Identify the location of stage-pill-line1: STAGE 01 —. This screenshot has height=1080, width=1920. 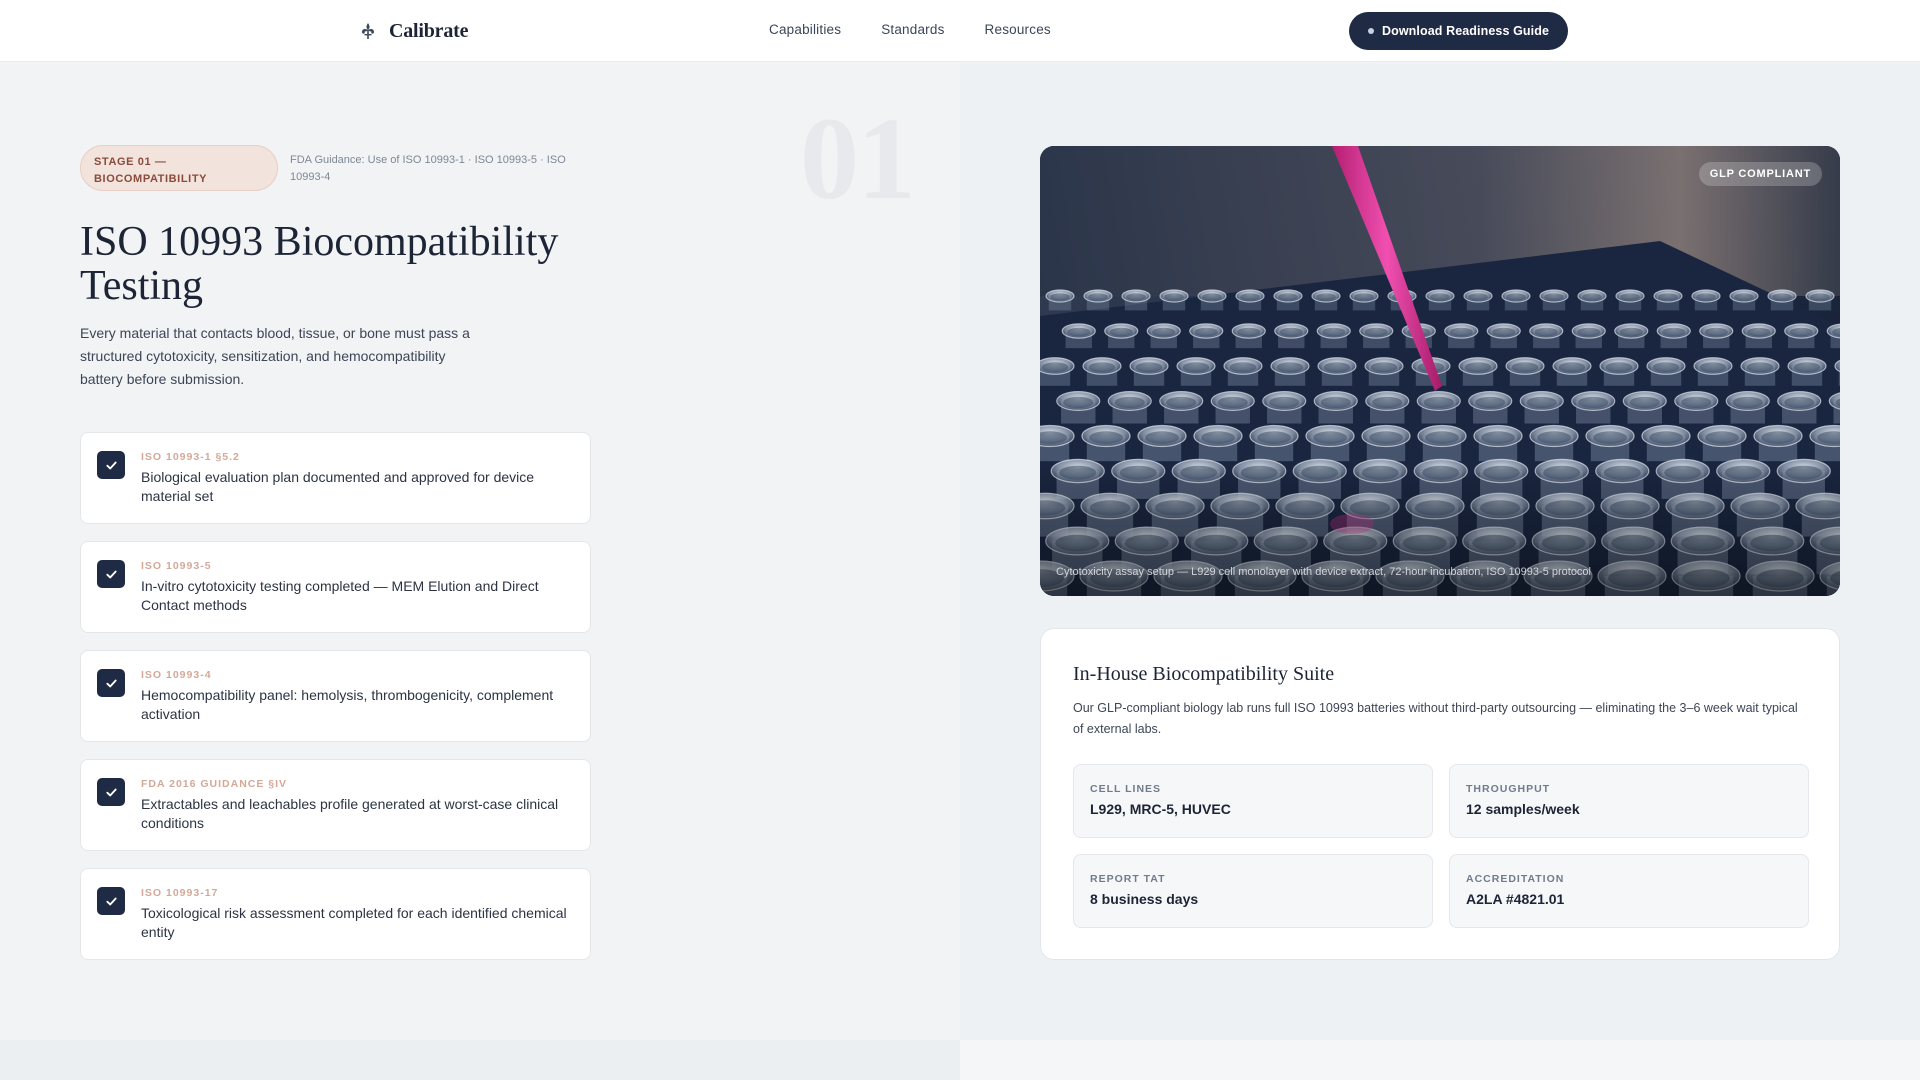
(130, 162).